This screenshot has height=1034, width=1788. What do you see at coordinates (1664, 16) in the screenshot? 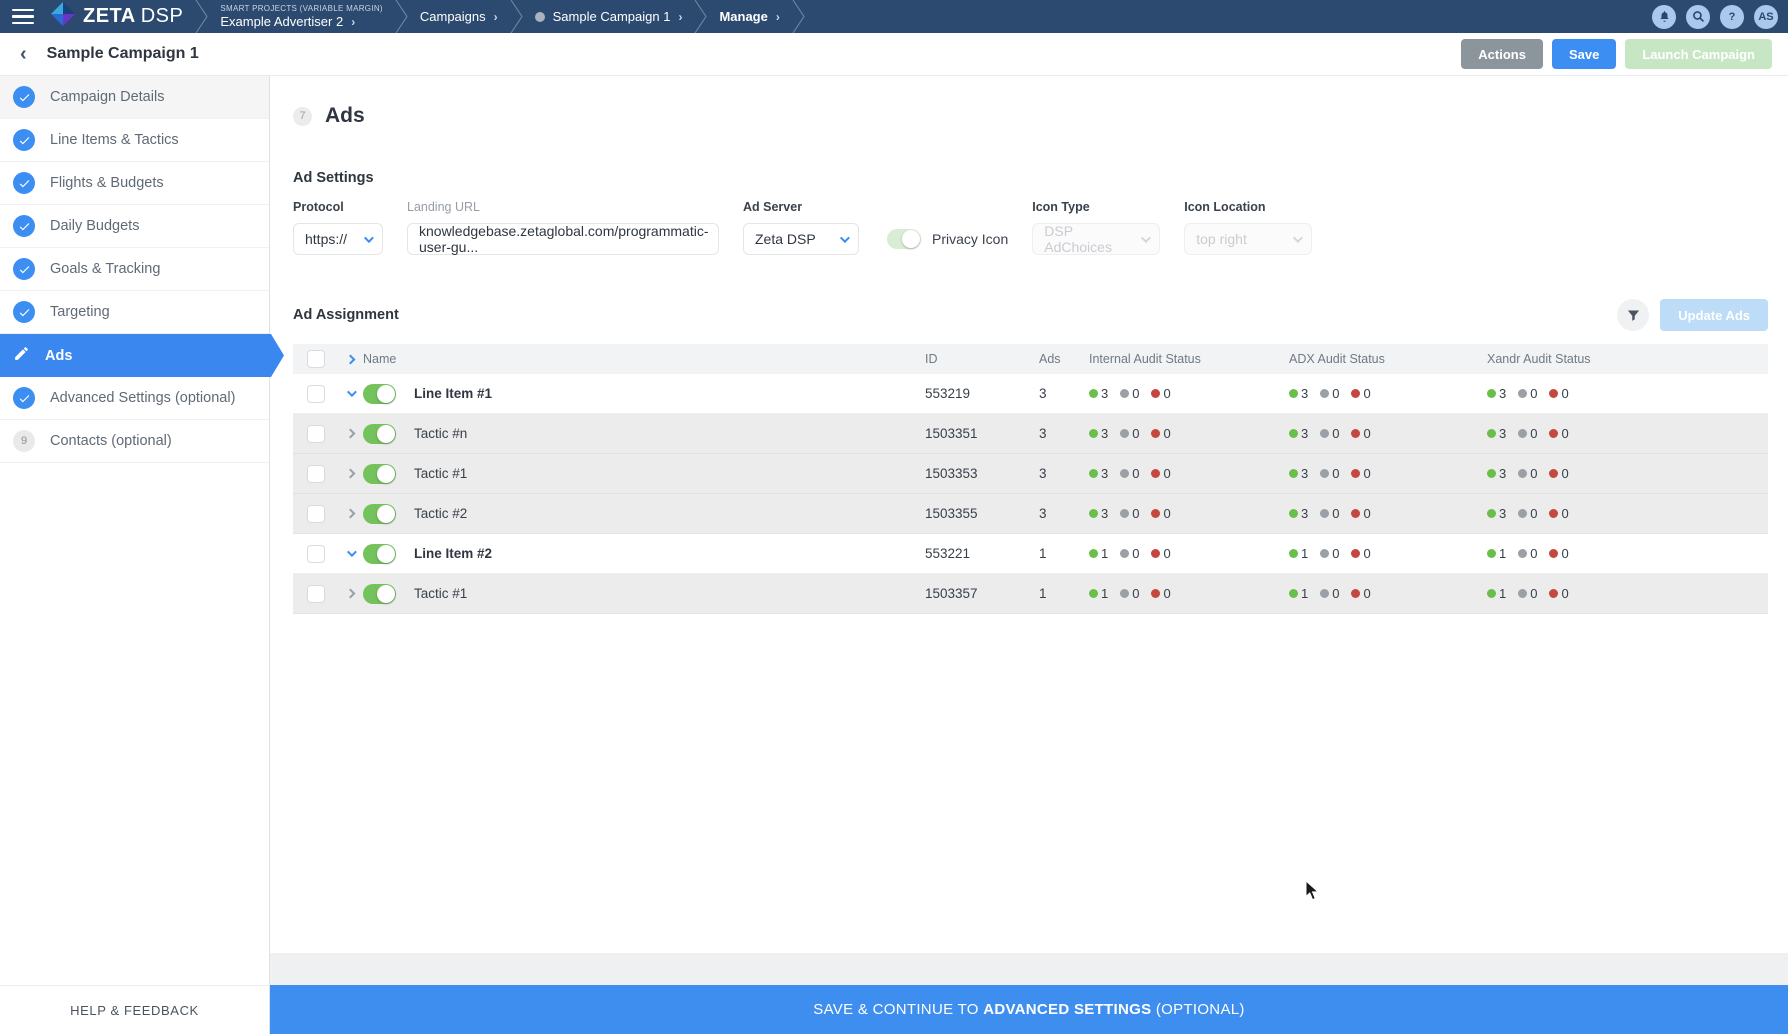
I see `notifications-bell-icon` at bounding box center [1664, 16].